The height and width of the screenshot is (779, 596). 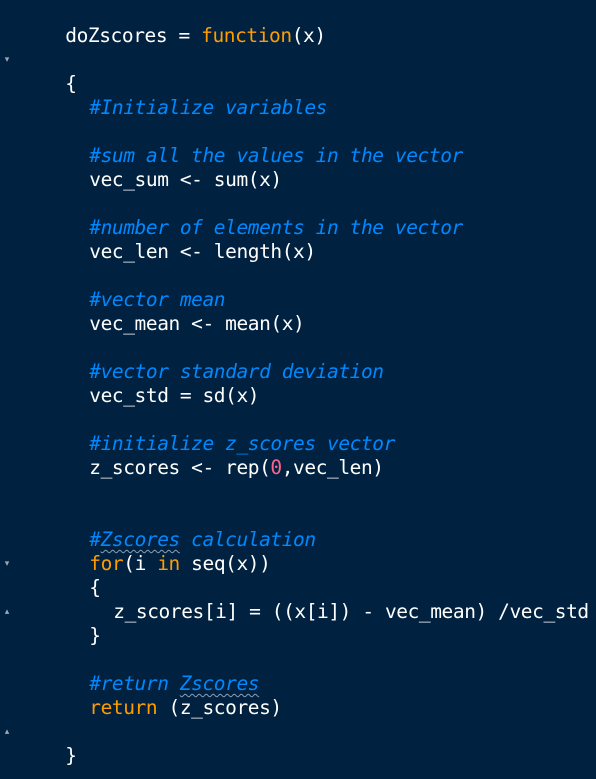 I want to click on loop-var: (i, so click(x=140, y=563).